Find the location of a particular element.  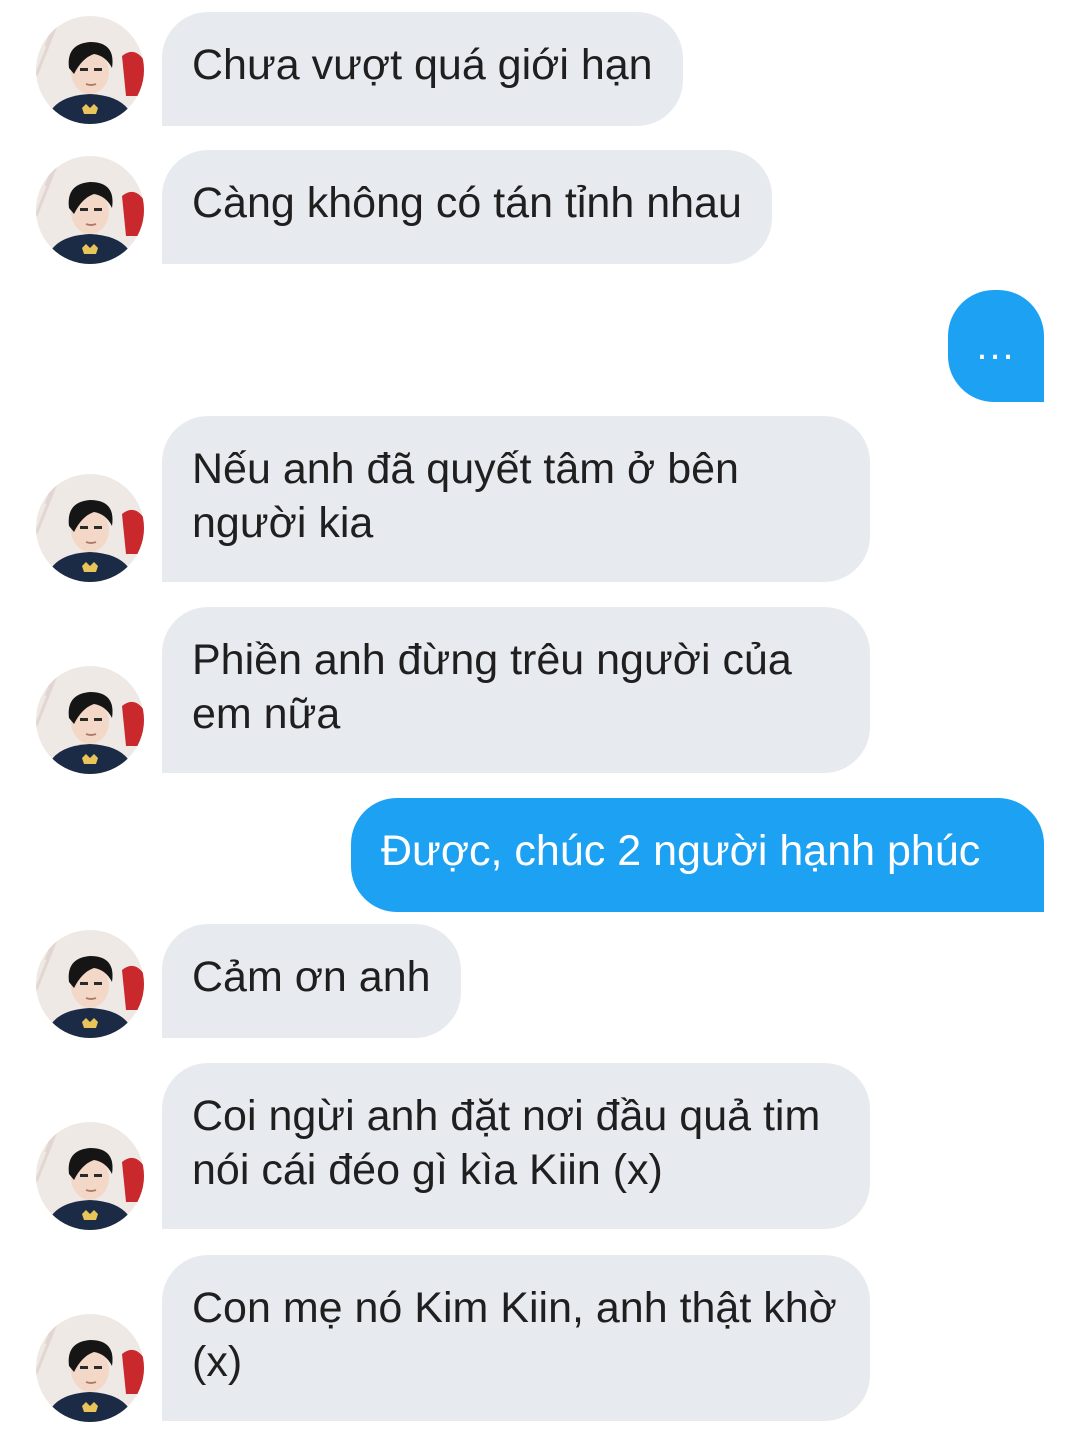

message-text: Phiền anh đừng trêu người của em nữa is located at coordinates (492, 687).